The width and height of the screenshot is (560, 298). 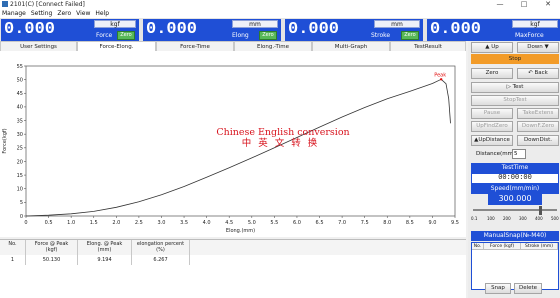 I want to click on cell-force-peak: 50.130, so click(x=52, y=260).